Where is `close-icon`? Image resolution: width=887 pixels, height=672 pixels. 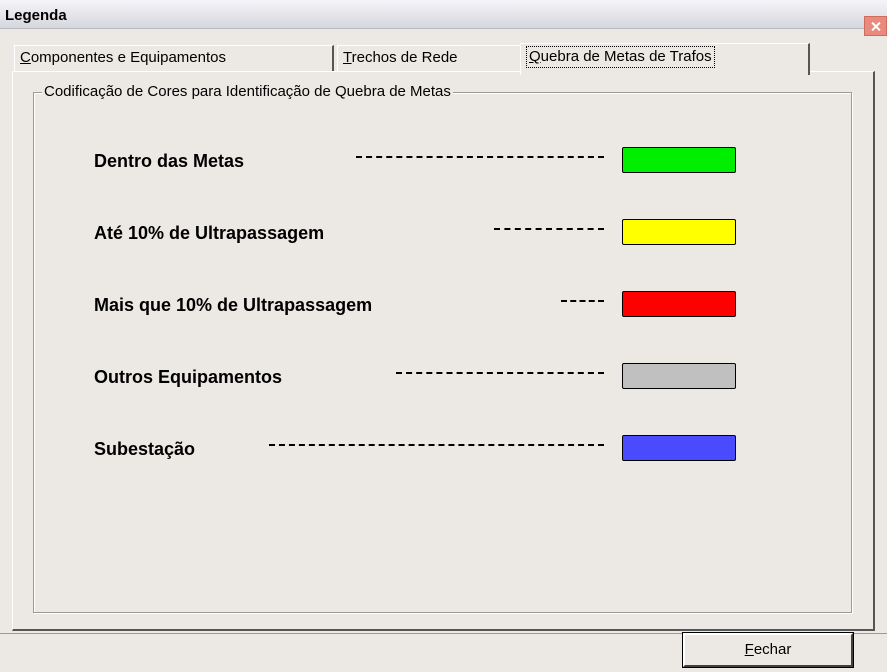
close-icon is located at coordinates (875, 26).